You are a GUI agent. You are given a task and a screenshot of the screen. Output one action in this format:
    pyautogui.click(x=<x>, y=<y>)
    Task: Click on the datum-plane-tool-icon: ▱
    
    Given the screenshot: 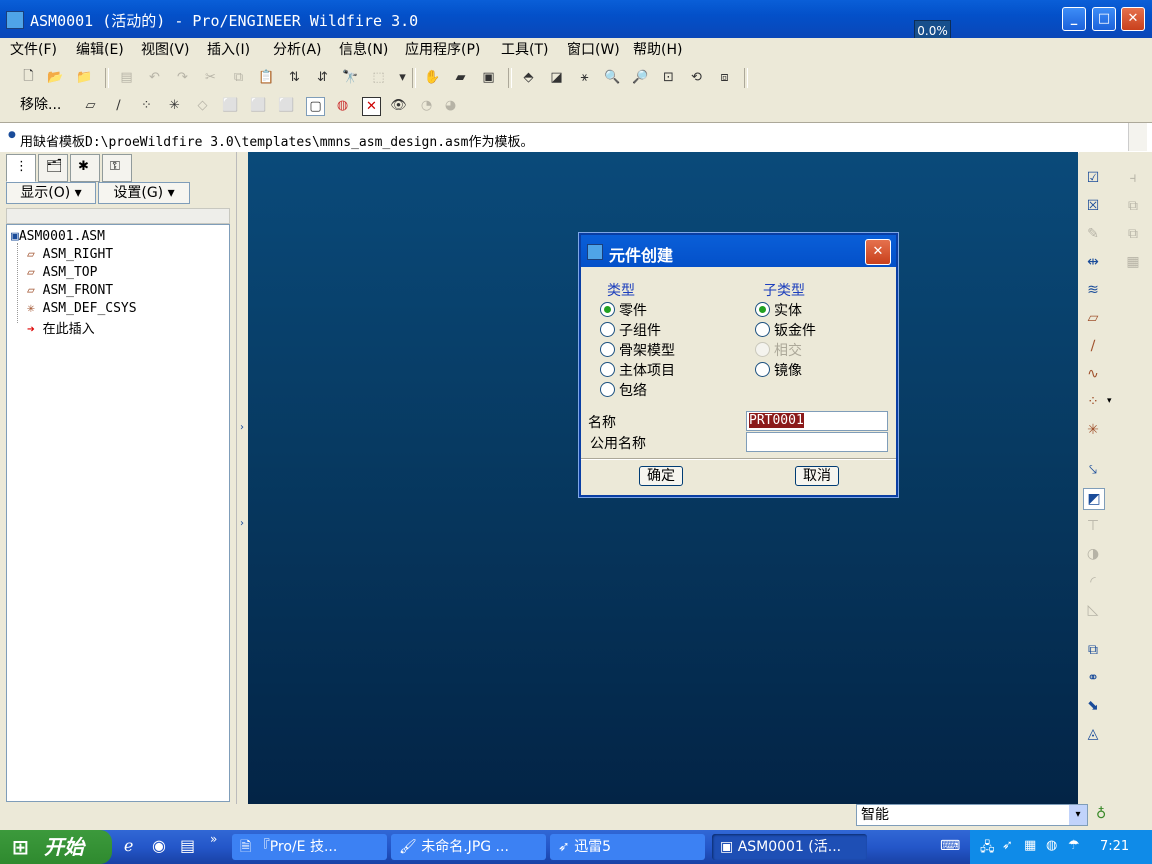 What is the action you would take?
    pyautogui.click(x=1093, y=318)
    